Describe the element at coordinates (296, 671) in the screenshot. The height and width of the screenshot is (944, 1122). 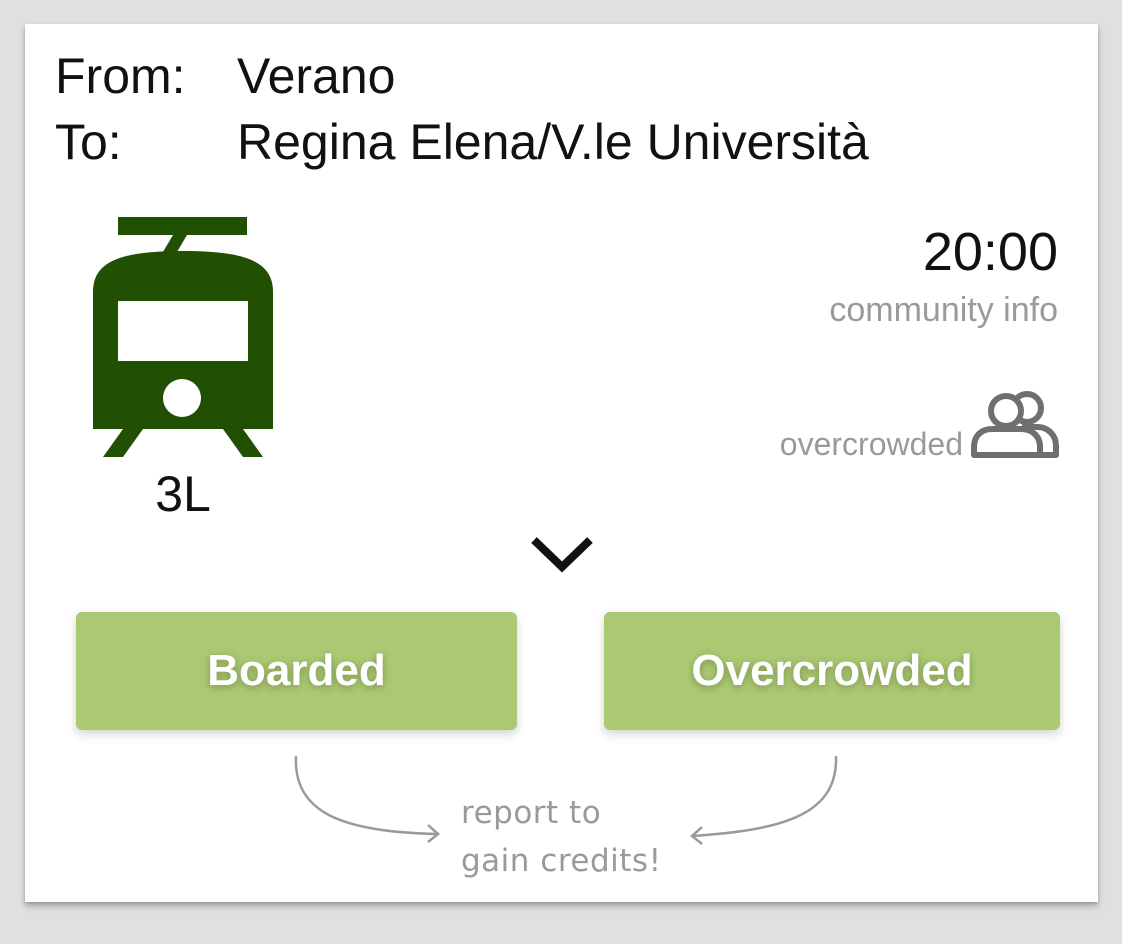
I see `boarded-button: Boarded` at that location.